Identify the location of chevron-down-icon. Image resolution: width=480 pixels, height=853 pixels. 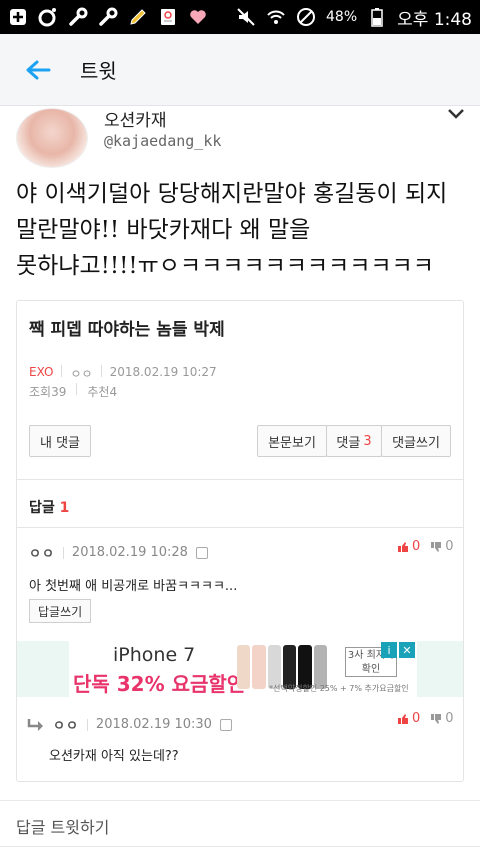
(456, 114).